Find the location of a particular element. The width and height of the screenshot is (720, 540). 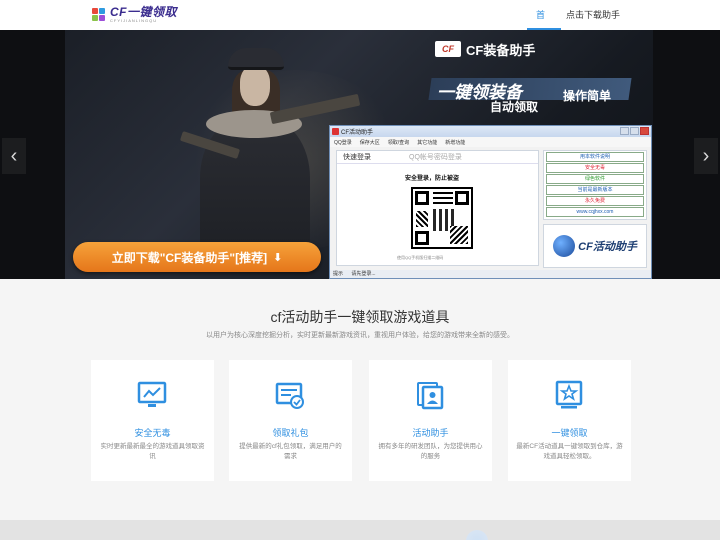

chevron-right-icon: › is located at coordinates (706, 155).